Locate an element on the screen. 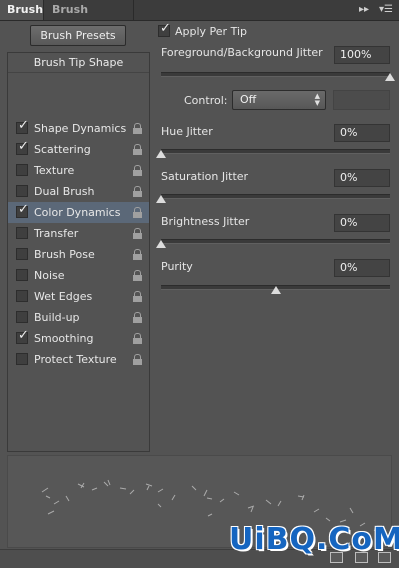 The width and height of the screenshot is (399, 568). saturation-jitter-value: 0% is located at coordinates (362, 178).